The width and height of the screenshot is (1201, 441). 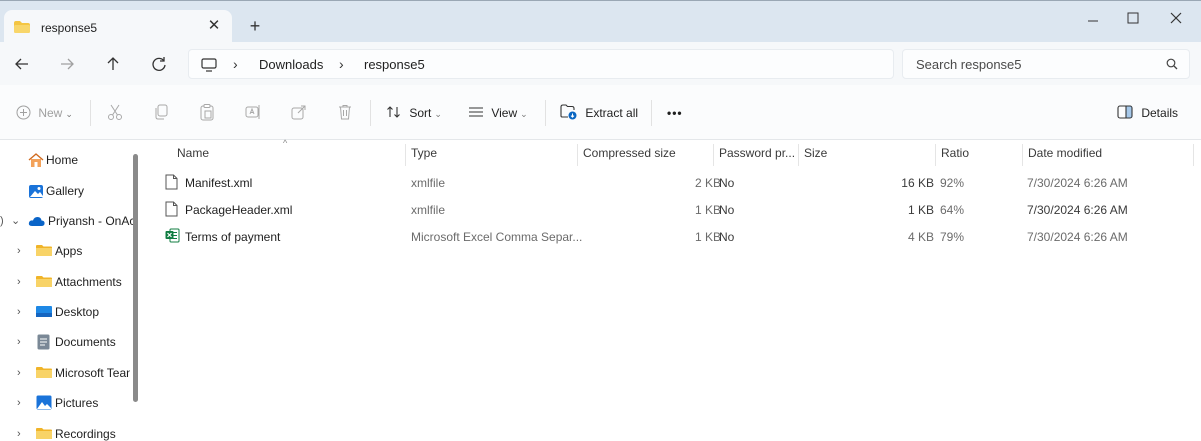 What do you see at coordinates (214, 26) in the screenshot?
I see `tab-close-button: ✕` at bounding box center [214, 26].